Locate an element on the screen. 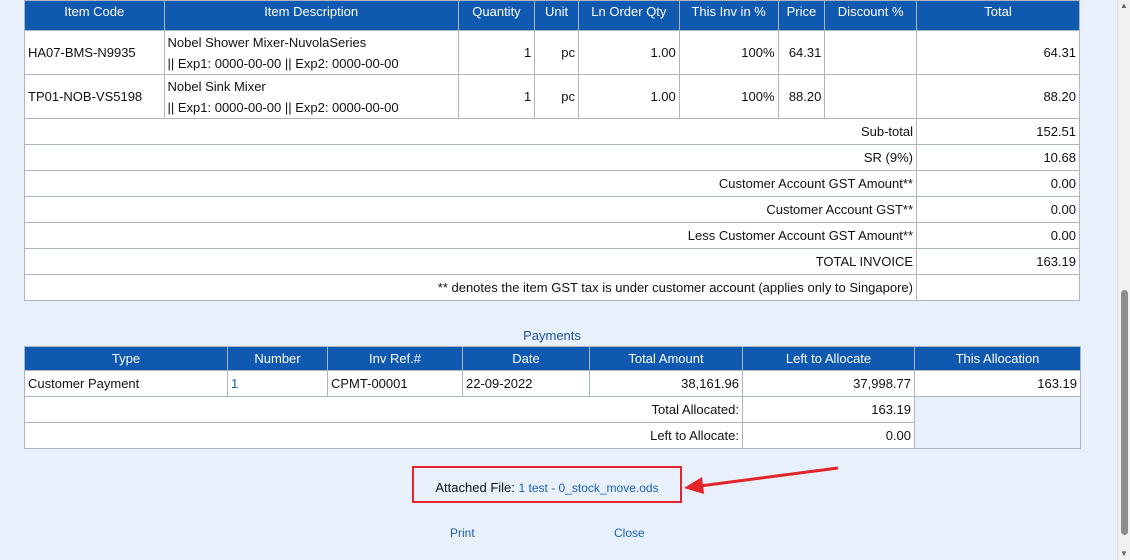 The height and width of the screenshot is (560, 1130). scrollbar-thumb is located at coordinates (1124, 412).